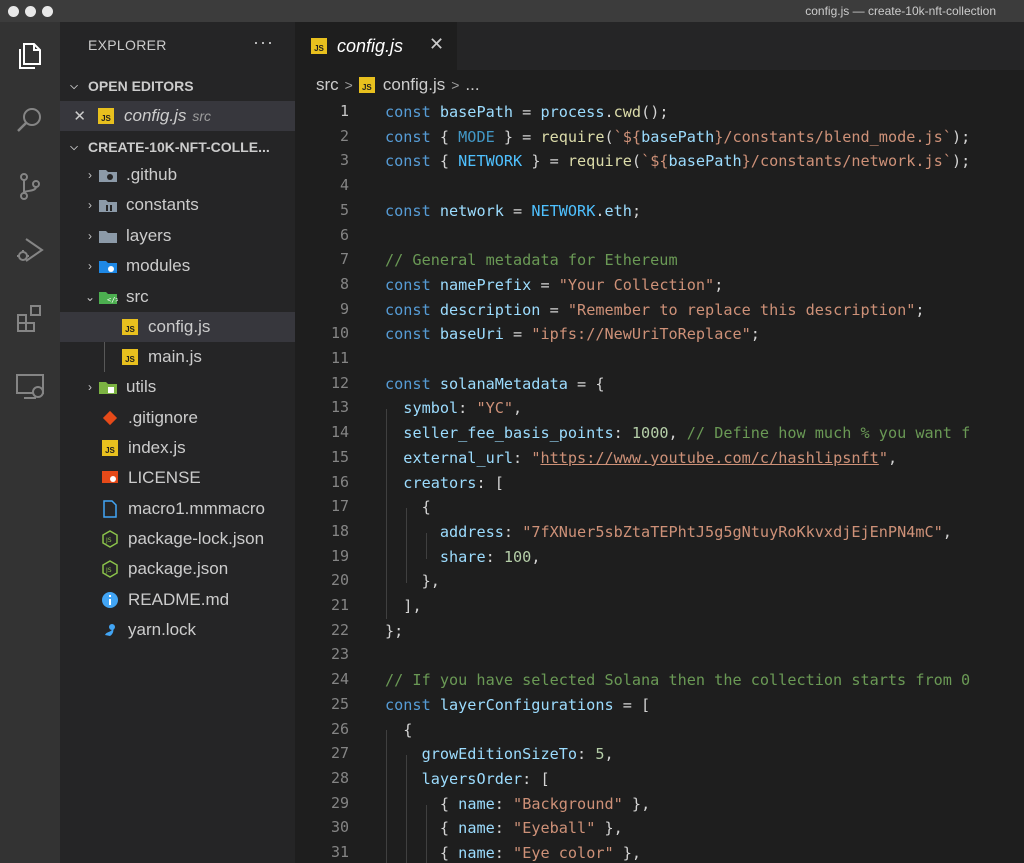  Describe the element at coordinates (344, 160) in the screenshot. I see `line-number: 3` at that location.